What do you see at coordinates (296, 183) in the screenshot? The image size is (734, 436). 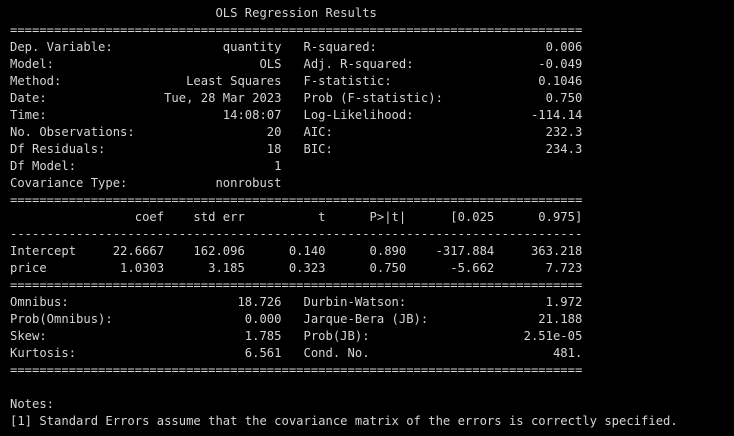 I see `model-info-row: Covariance Type: nonrobust` at bounding box center [296, 183].